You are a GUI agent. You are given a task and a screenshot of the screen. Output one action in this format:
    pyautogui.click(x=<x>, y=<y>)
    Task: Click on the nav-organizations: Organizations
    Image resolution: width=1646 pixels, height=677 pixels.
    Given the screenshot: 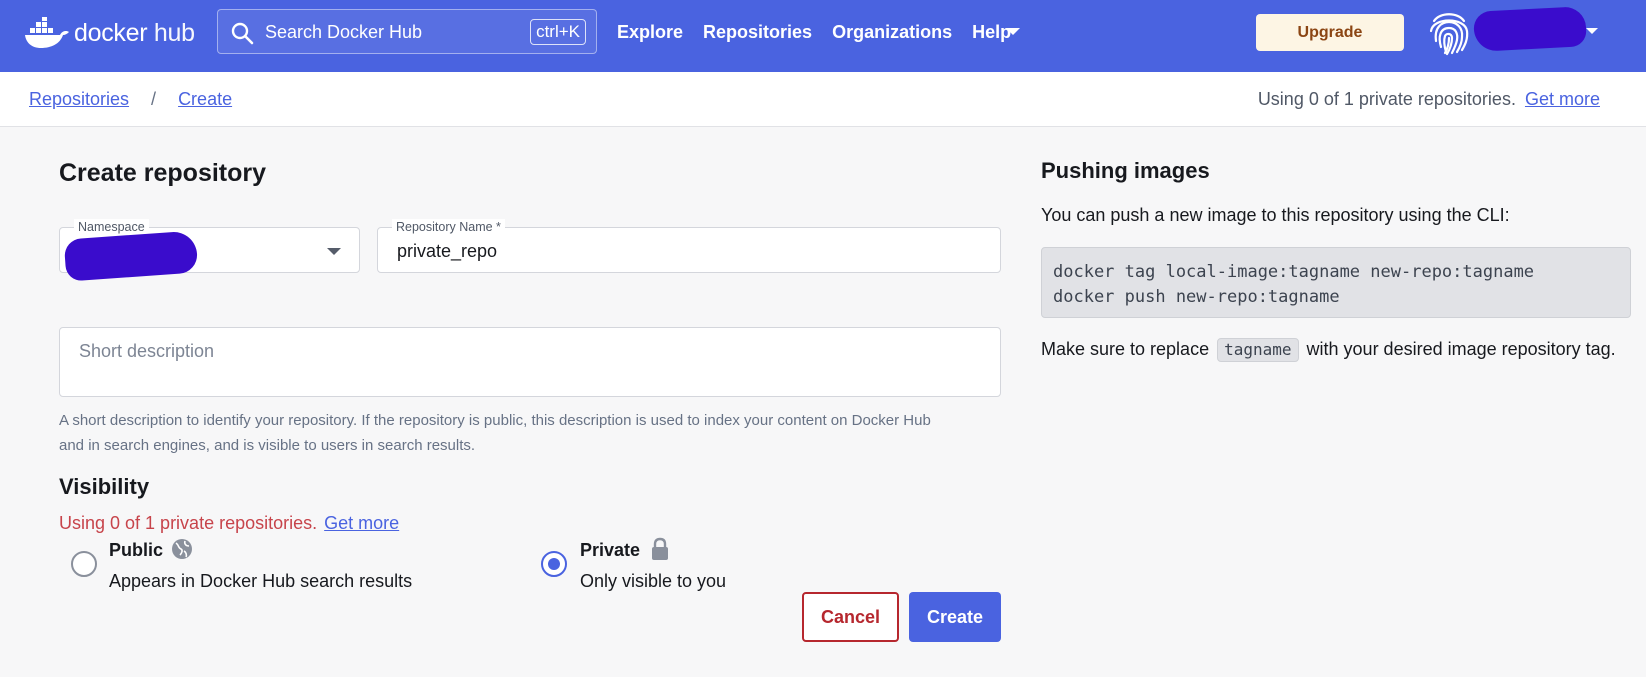 What is the action you would take?
    pyautogui.click(x=892, y=32)
    